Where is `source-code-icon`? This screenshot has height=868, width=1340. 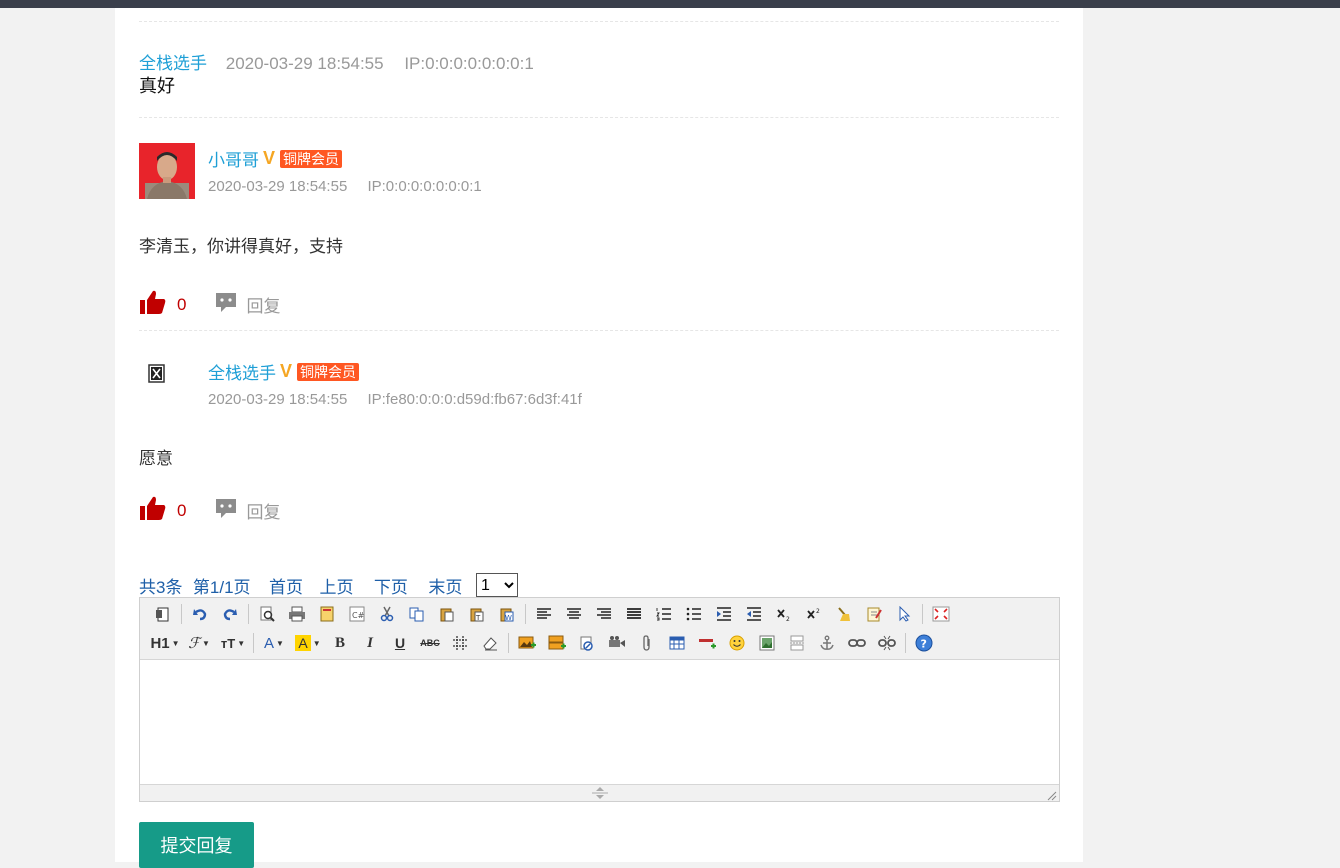 source-code-icon is located at coordinates (163, 614).